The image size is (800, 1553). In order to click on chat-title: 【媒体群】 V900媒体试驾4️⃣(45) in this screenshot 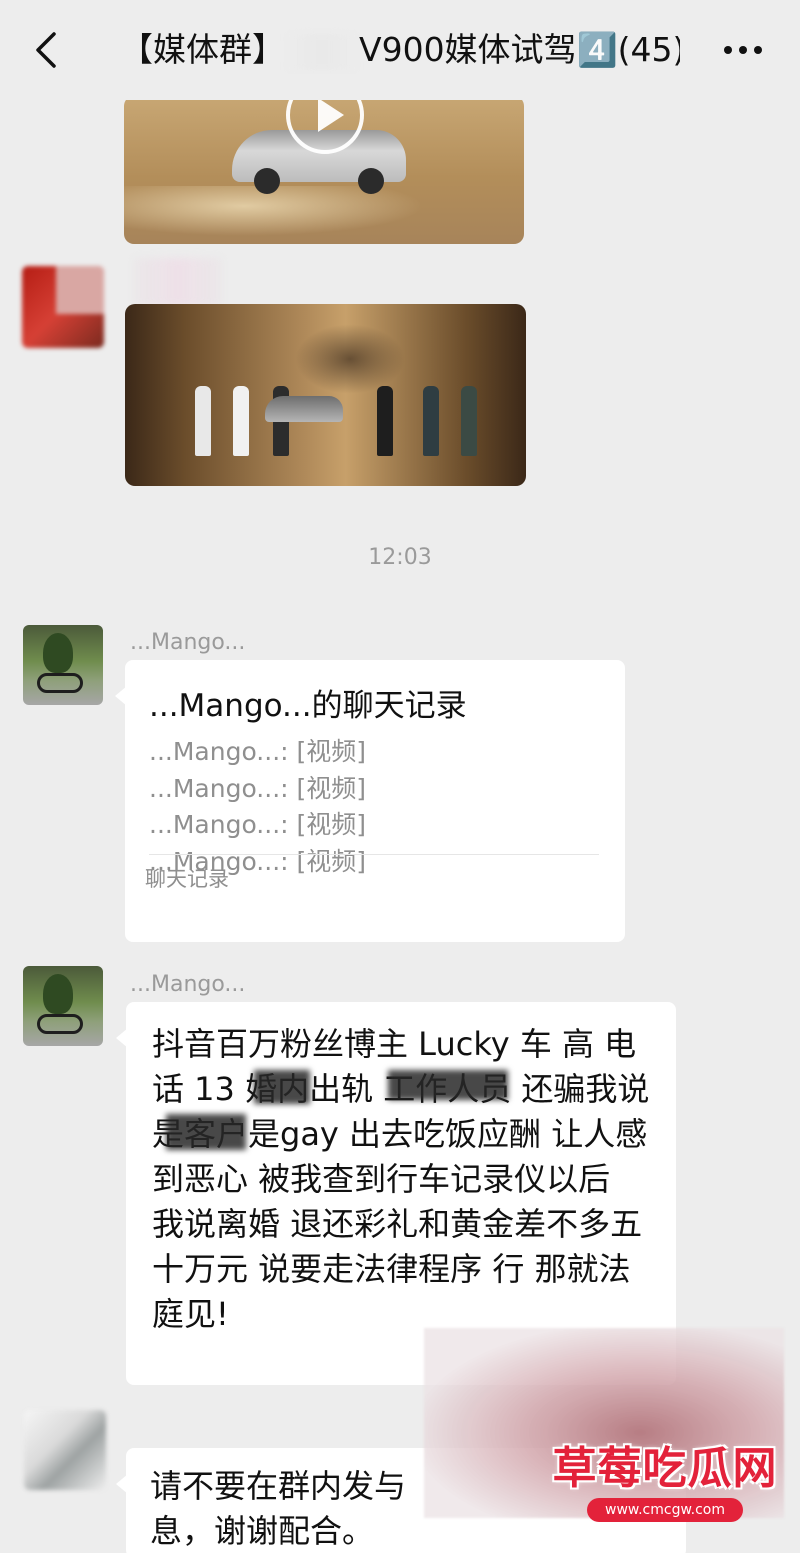, I will do `click(400, 50)`.